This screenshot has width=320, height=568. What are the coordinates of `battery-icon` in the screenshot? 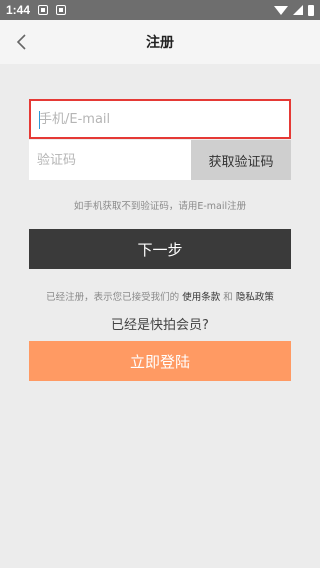 It's located at (311, 10).